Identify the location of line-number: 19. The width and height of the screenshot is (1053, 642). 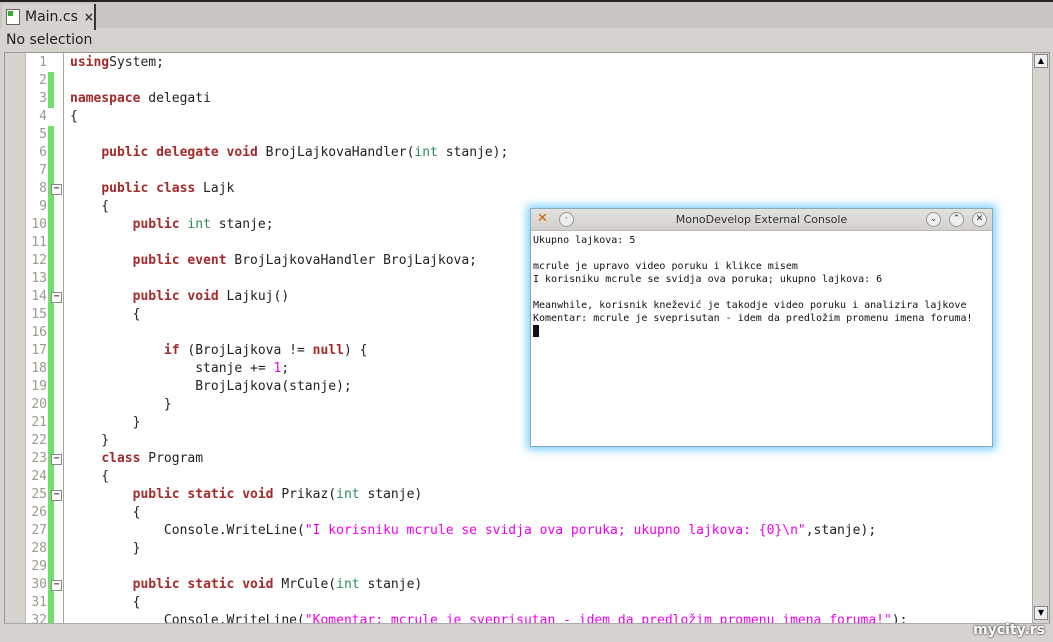
(39, 386).